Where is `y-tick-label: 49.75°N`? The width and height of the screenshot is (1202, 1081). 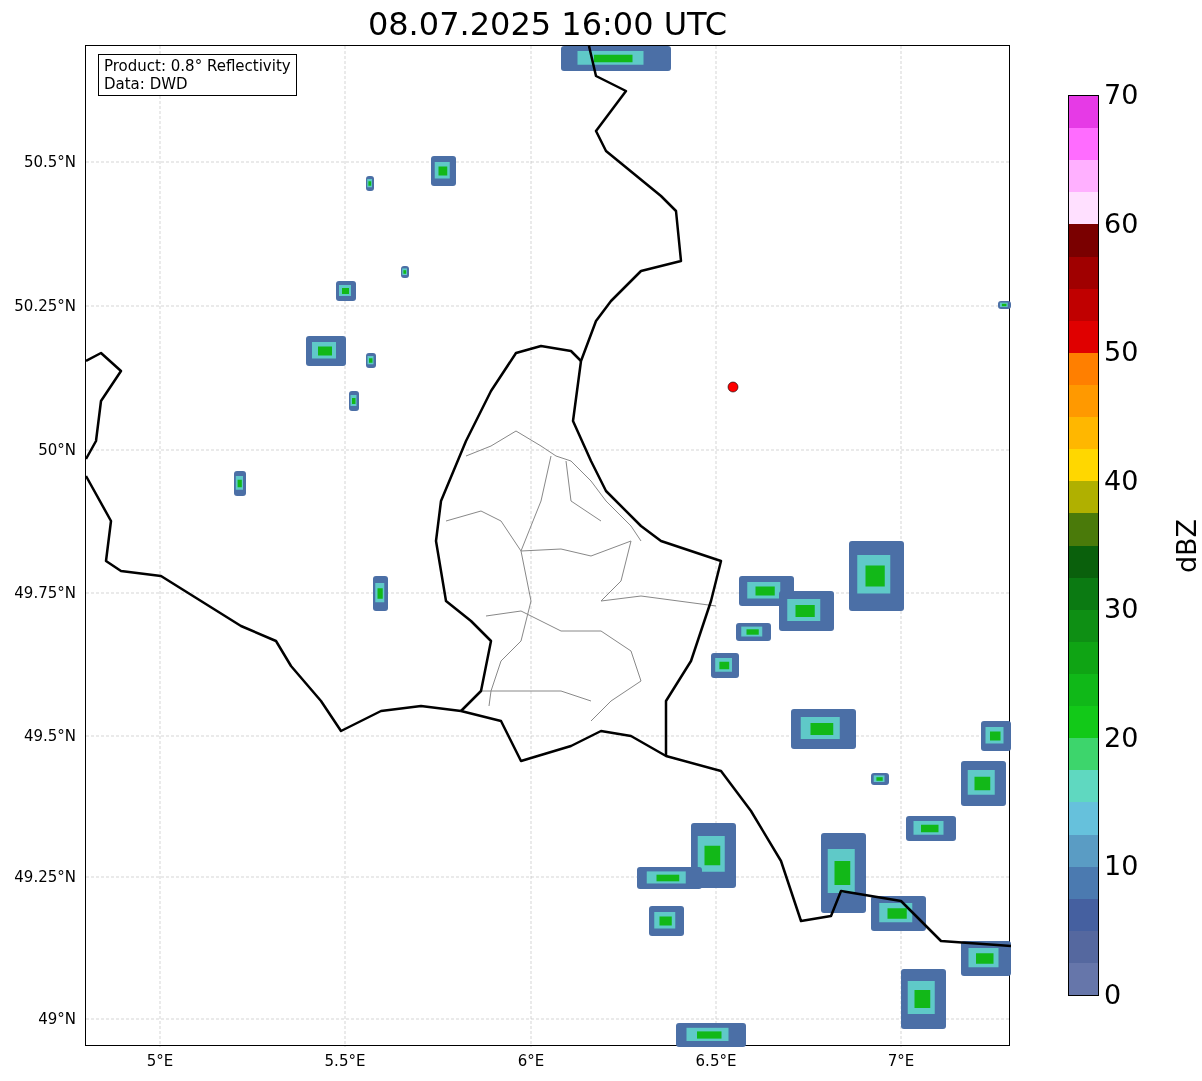 y-tick-label: 49.75°N is located at coordinates (45, 593).